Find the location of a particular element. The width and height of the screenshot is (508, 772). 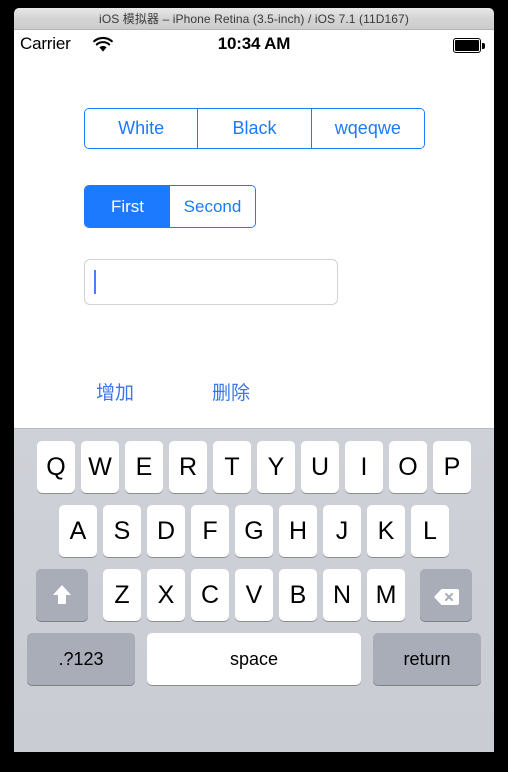

key-u: U is located at coordinates (320, 467).